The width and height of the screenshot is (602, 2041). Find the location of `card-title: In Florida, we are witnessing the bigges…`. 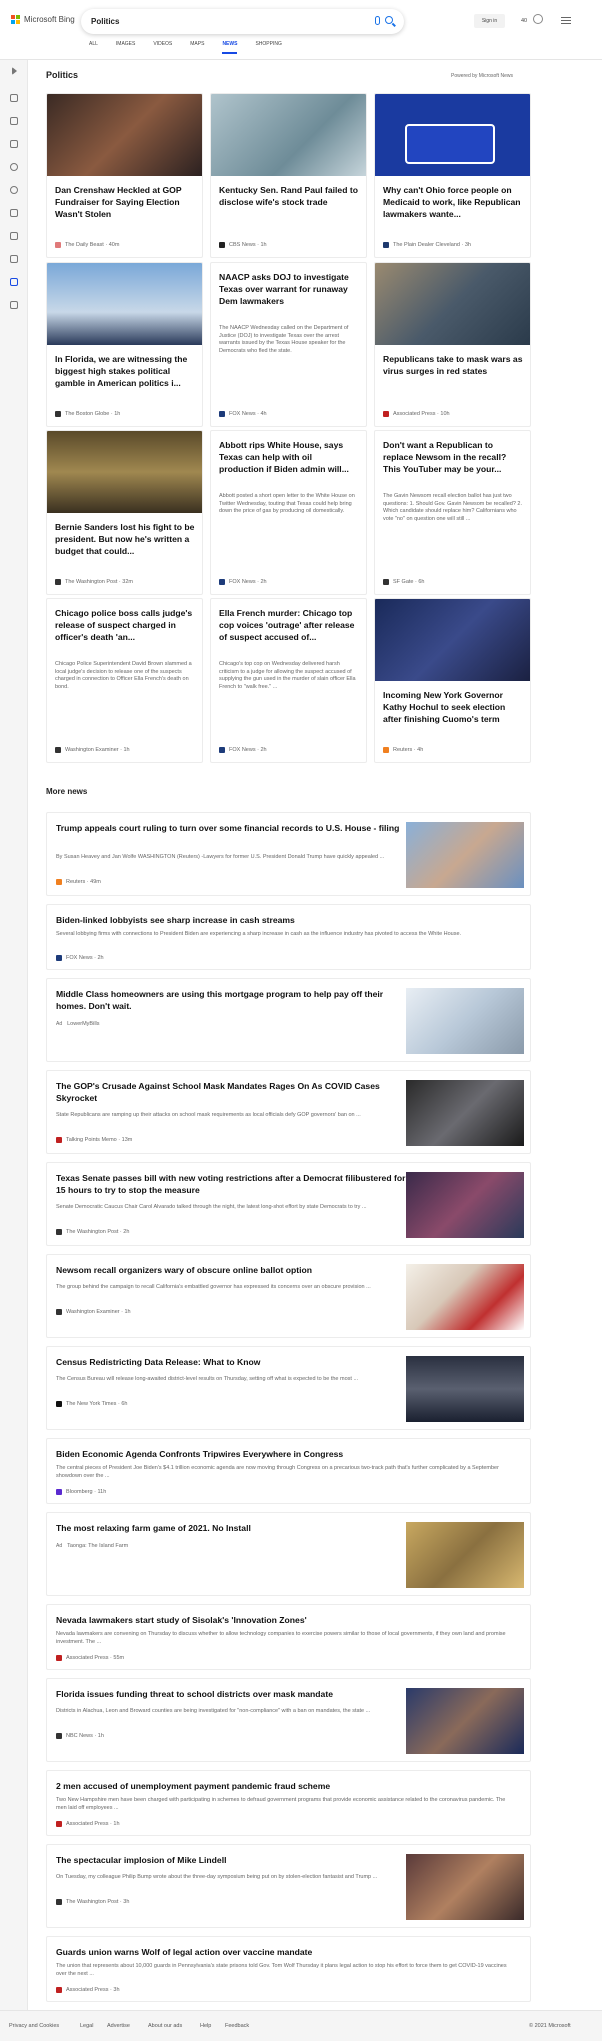

card-title: In Florida, we are witnessing the bigges… is located at coordinates (125, 371).